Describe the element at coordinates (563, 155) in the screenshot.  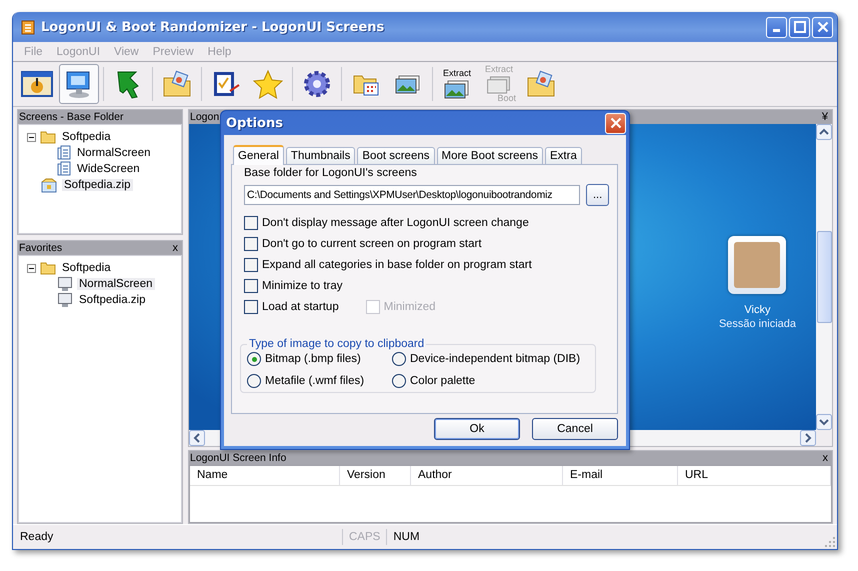
I see `tab: Extra` at that location.